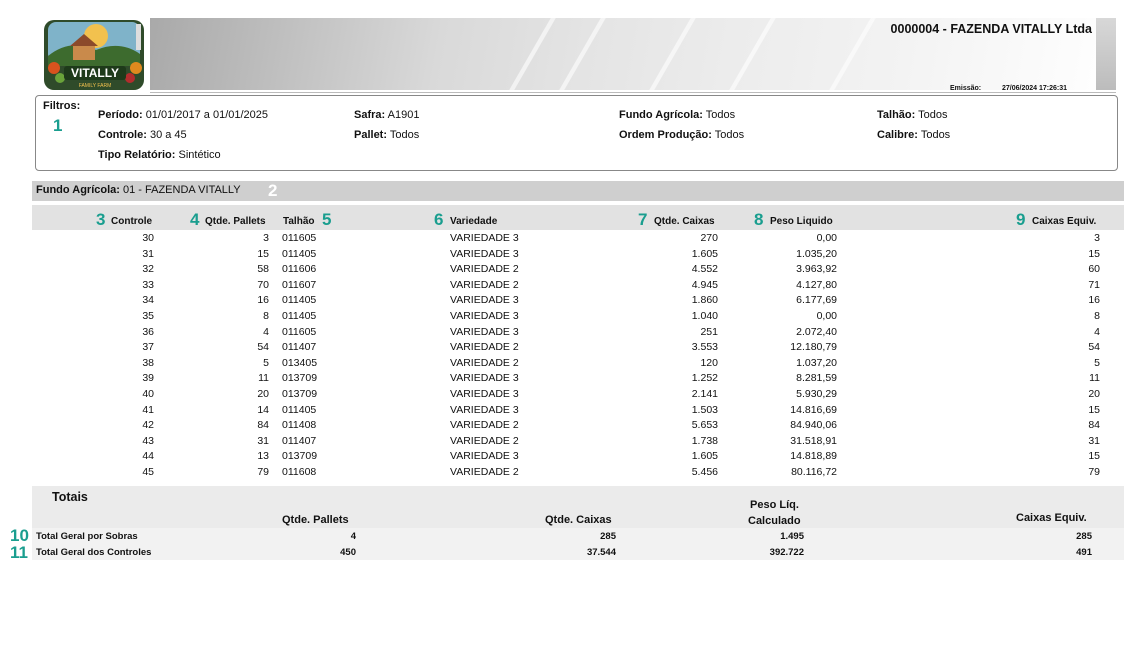  I want to click on cell-pallets: 5, so click(266, 362).